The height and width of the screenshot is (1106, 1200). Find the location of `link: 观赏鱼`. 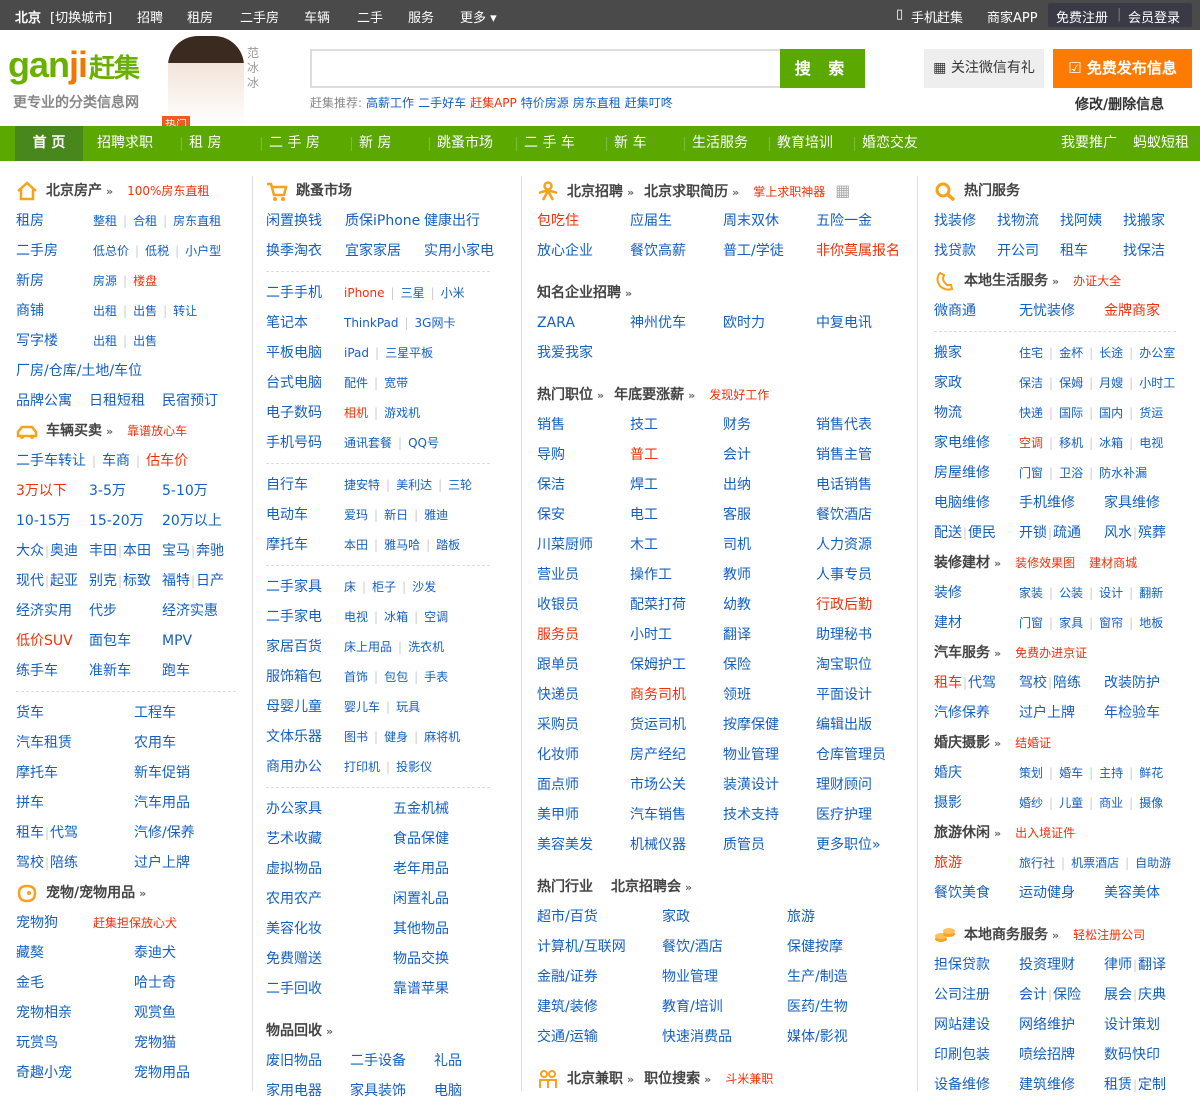

link: 观赏鱼 is located at coordinates (155, 1013).